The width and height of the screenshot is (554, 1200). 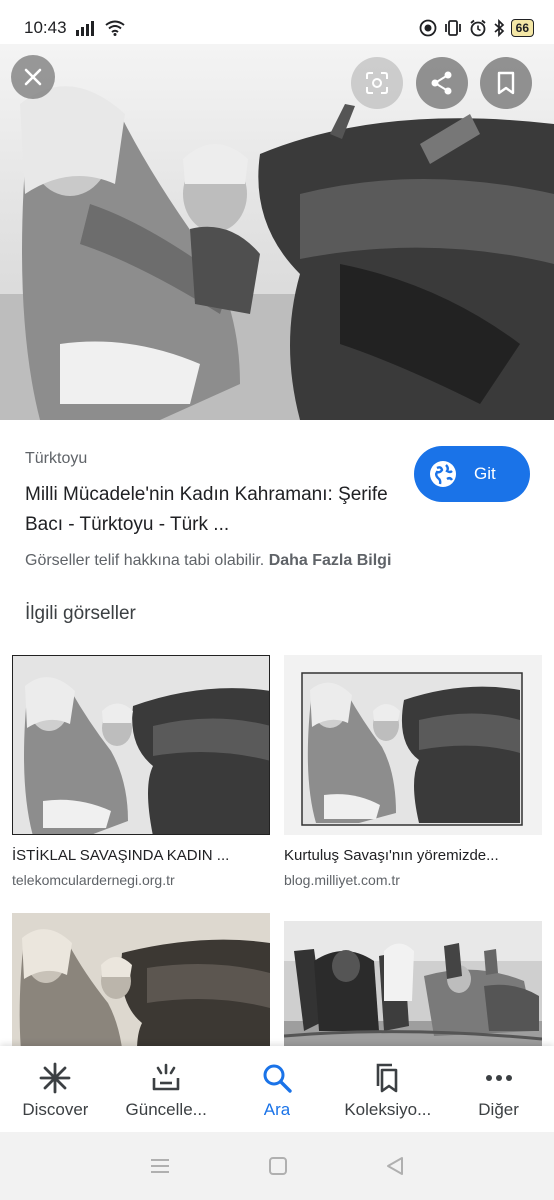 What do you see at coordinates (443, 474) in the screenshot?
I see `globe-icon` at bounding box center [443, 474].